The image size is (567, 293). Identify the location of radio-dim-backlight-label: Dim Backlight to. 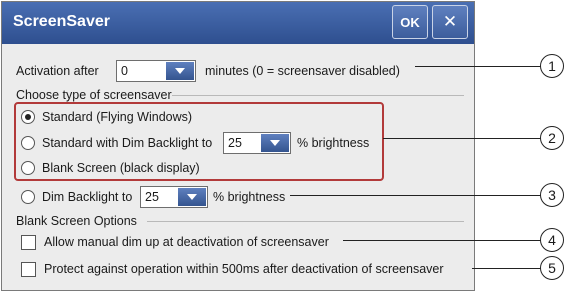
(87, 197).